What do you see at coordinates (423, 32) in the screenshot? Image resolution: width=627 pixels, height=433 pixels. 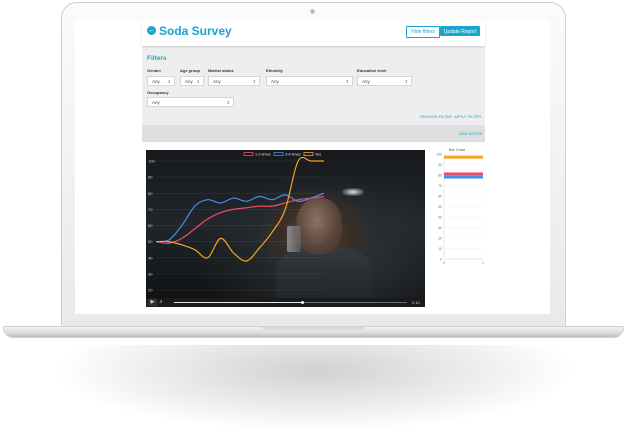 I see `hide-filters-button: Hide filters` at bounding box center [423, 32].